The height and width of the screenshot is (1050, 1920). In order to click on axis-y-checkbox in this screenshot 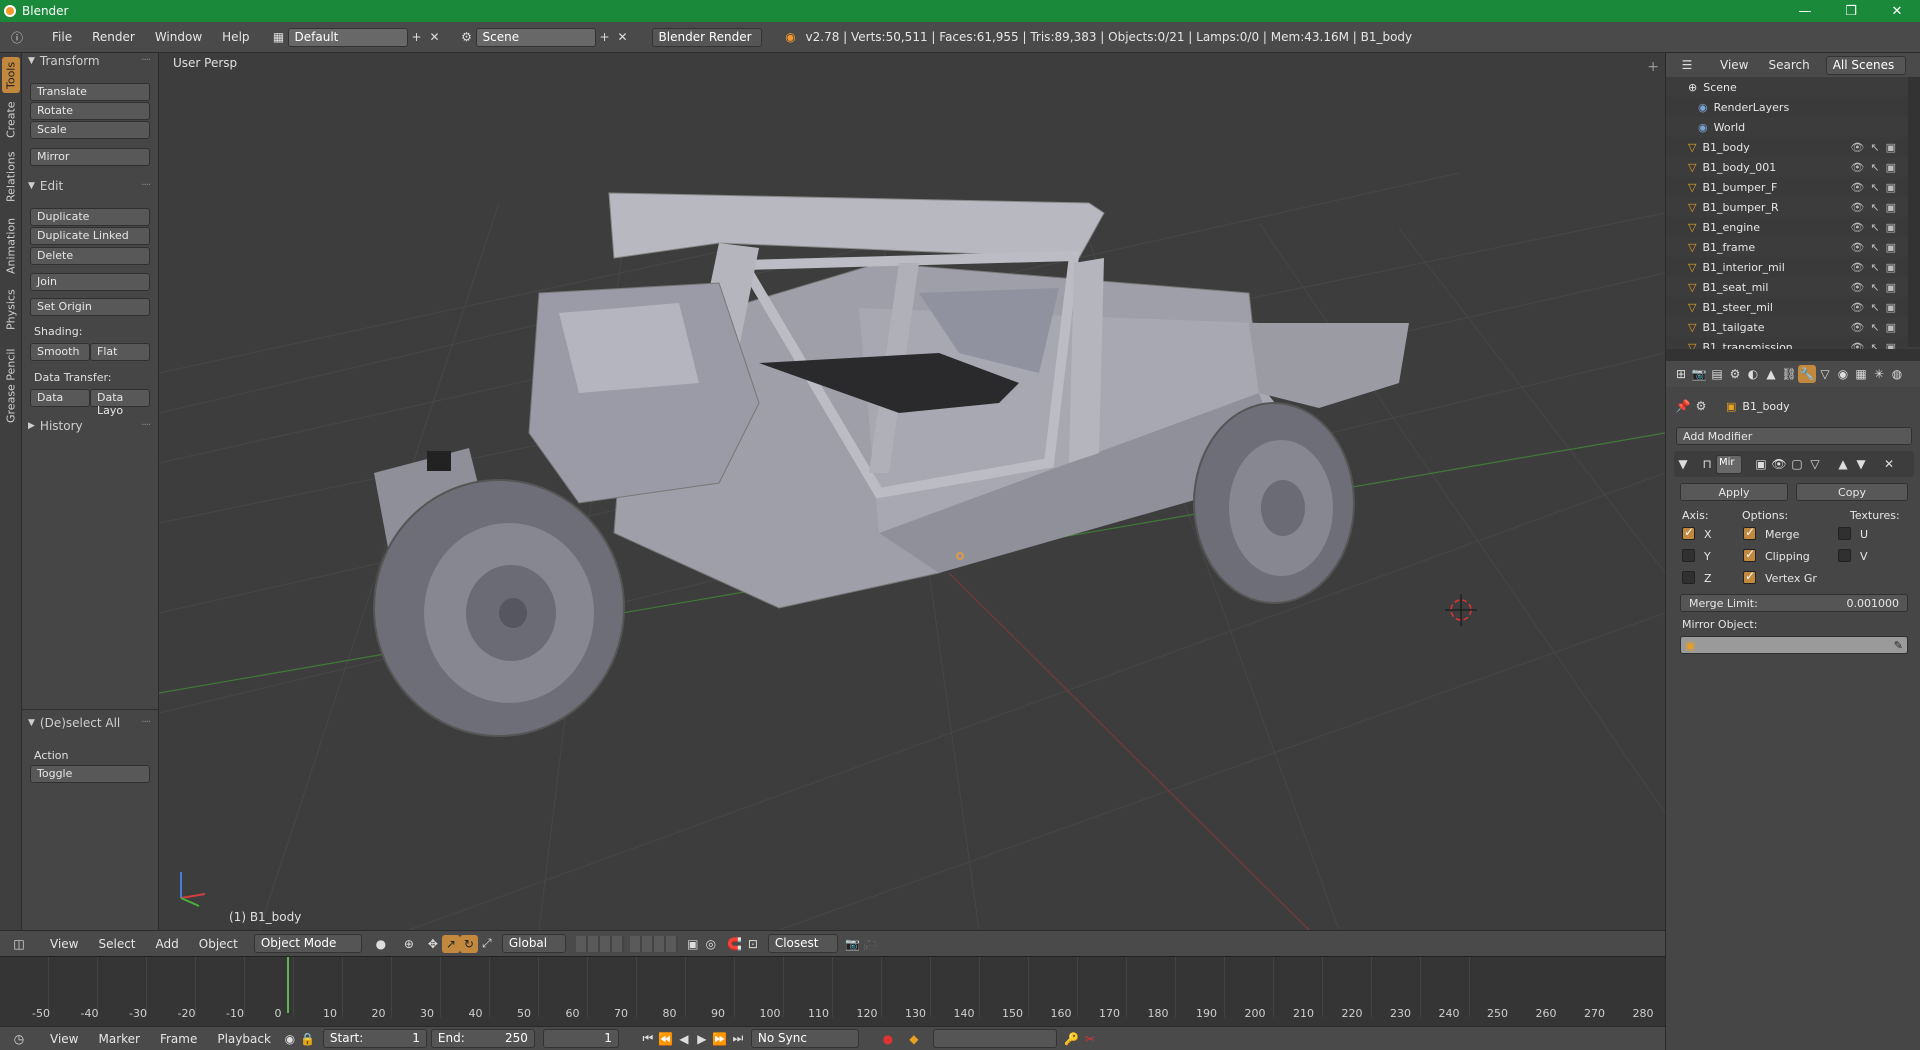, I will do `click(1688, 555)`.